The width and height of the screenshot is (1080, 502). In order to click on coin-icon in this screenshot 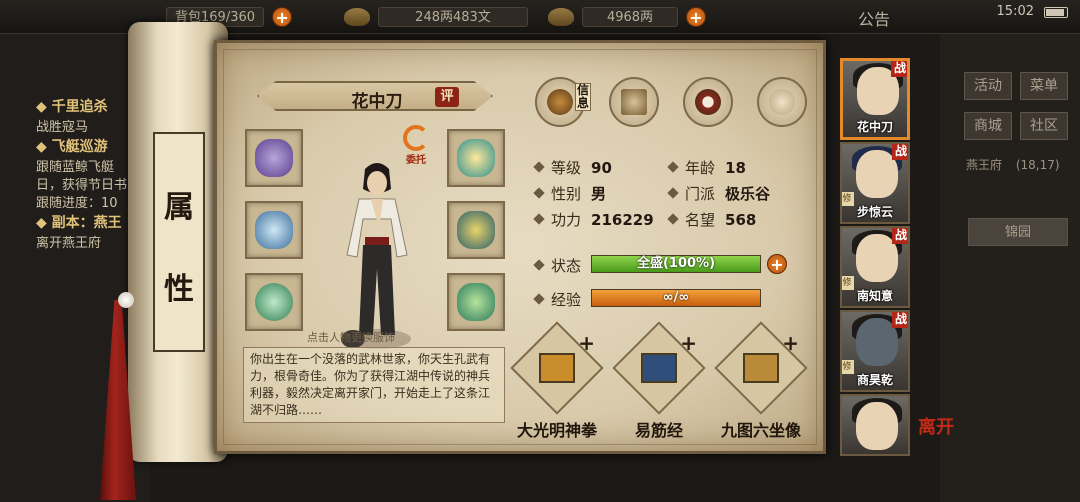, I will do `click(357, 17)`.